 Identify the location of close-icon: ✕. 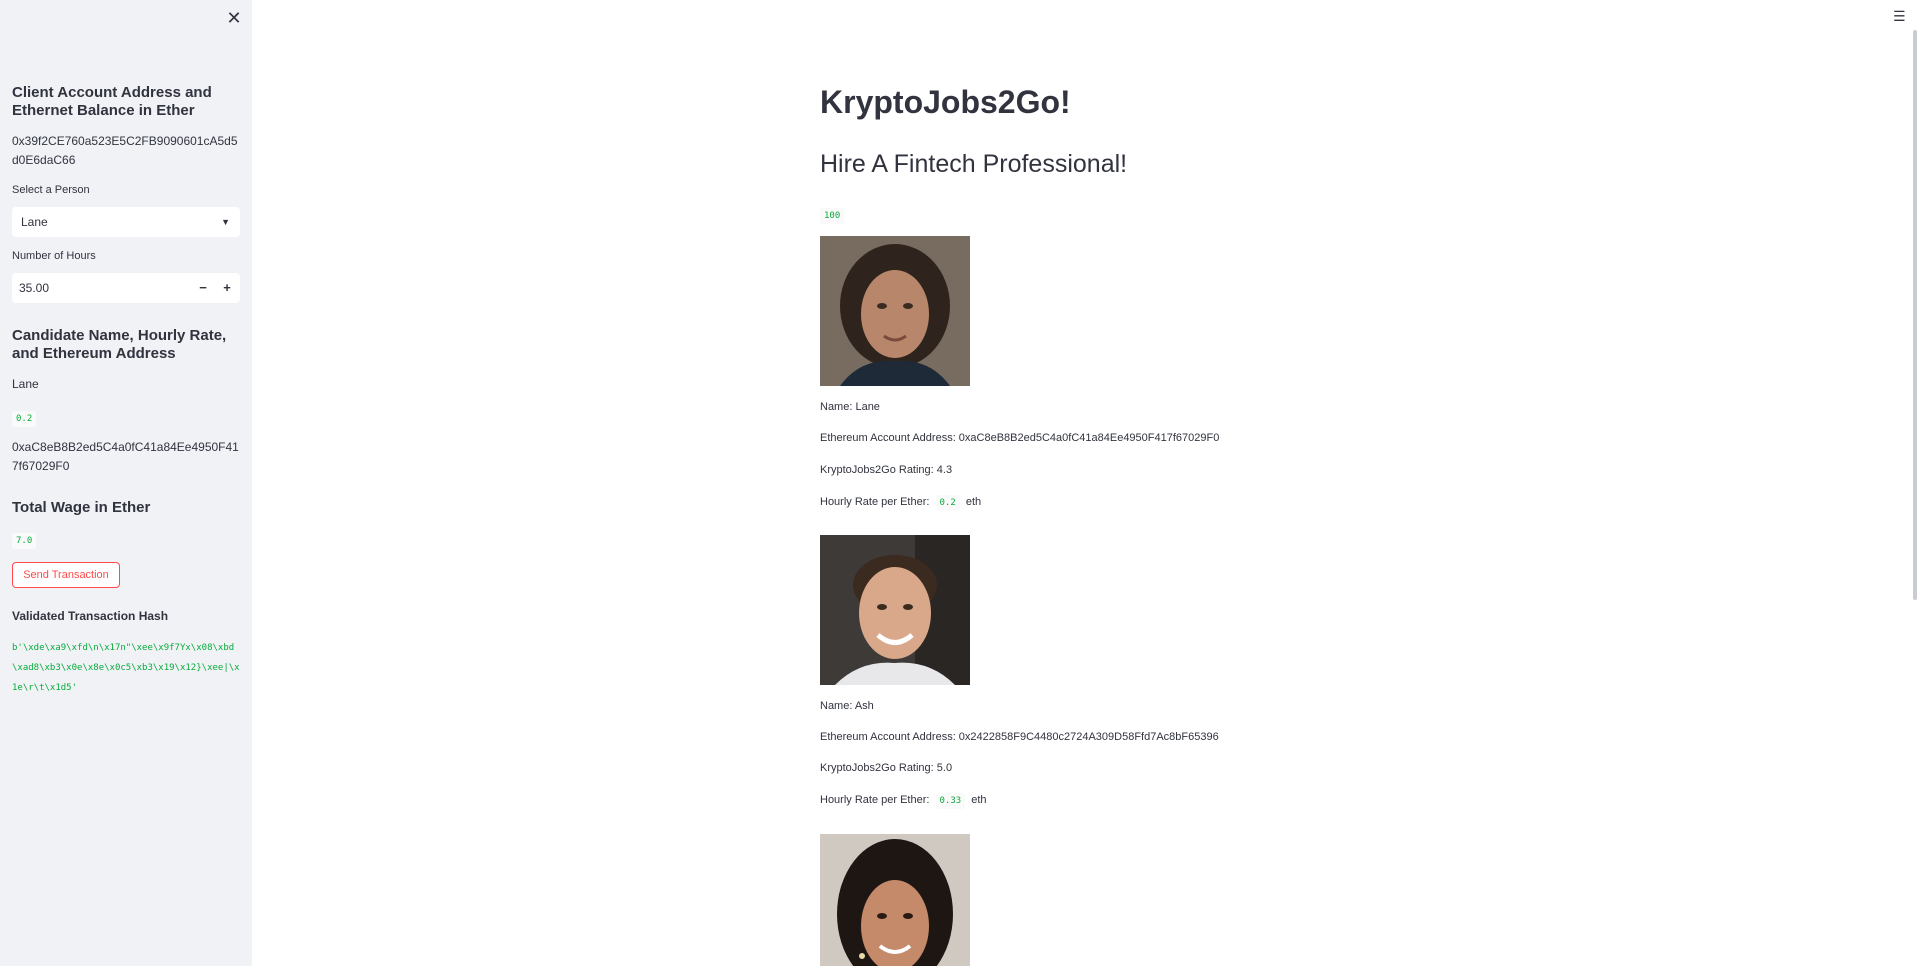
(234, 18).